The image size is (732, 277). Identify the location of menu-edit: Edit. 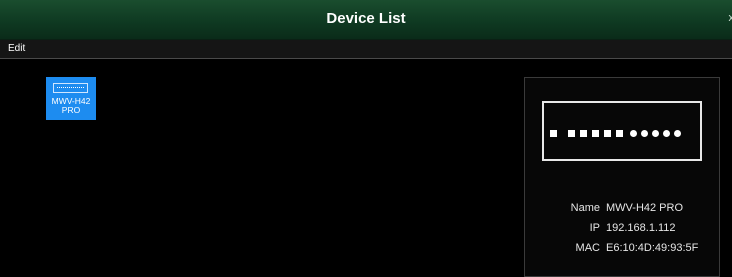
(16, 48).